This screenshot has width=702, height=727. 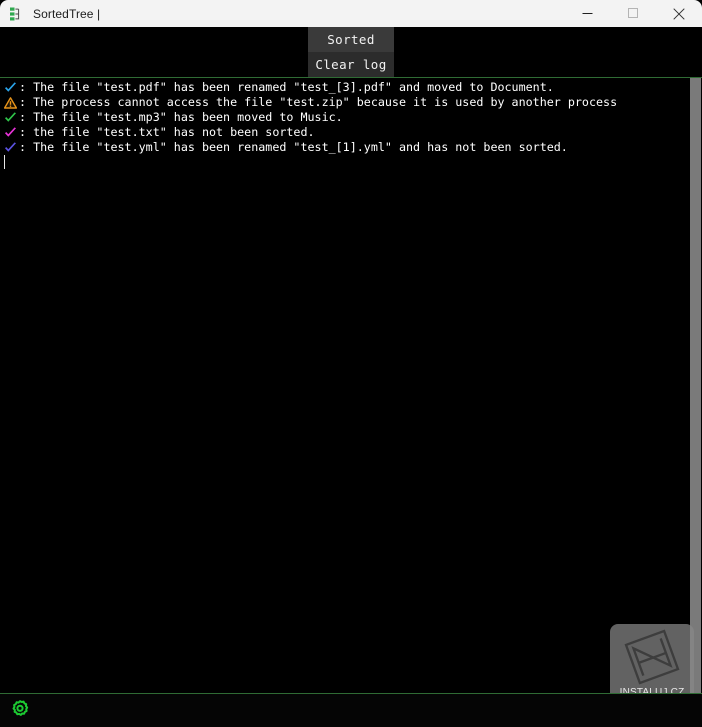 What do you see at coordinates (4, 162) in the screenshot?
I see `text-caret` at bounding box center [4, 162].